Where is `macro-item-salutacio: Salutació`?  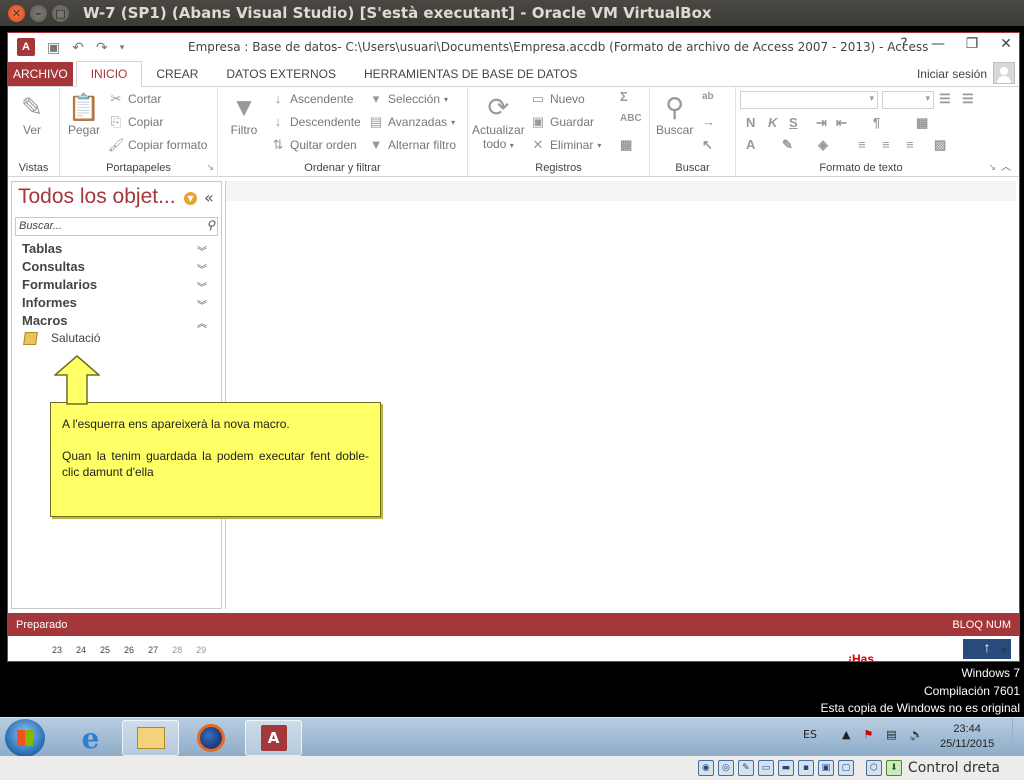 macro-item-salutacio: Salutació is located at coordinates (61, 338).